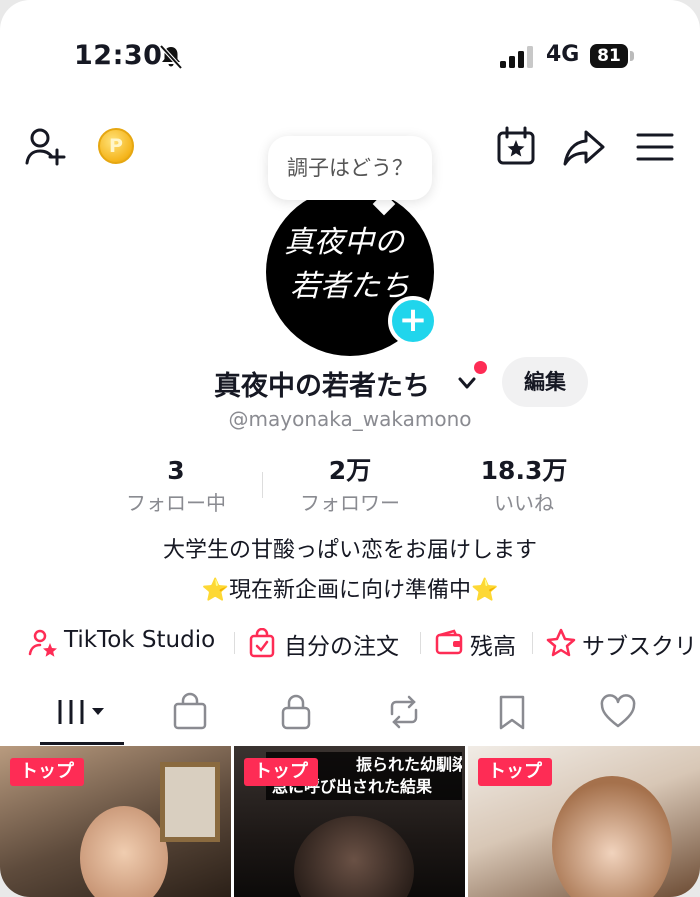 This screenshot has width=700, height=897. What do you see at coordinates (82, 712) in the screenshot?
I see `tab-videos-grid-icon` at bounding box center [82, 712].